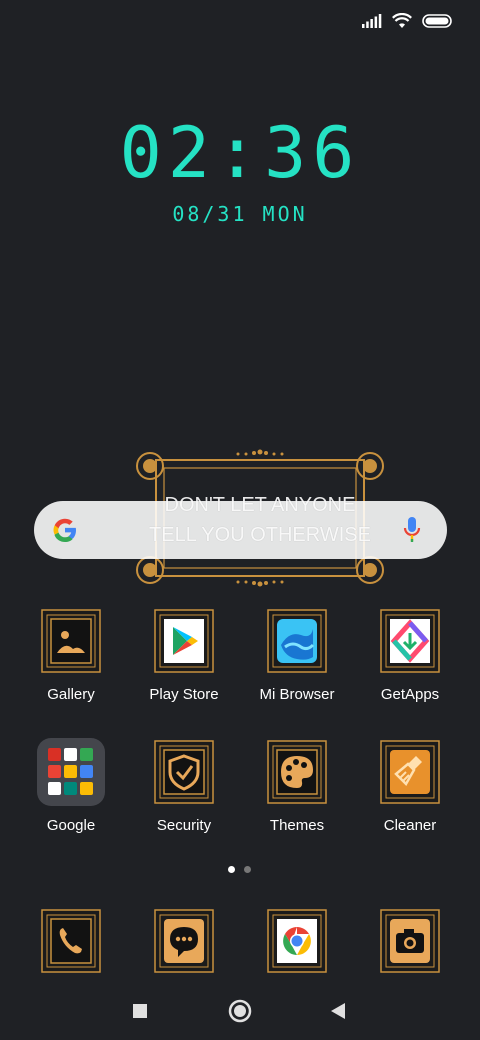  I want to click on security-icon, so click(184, 772).